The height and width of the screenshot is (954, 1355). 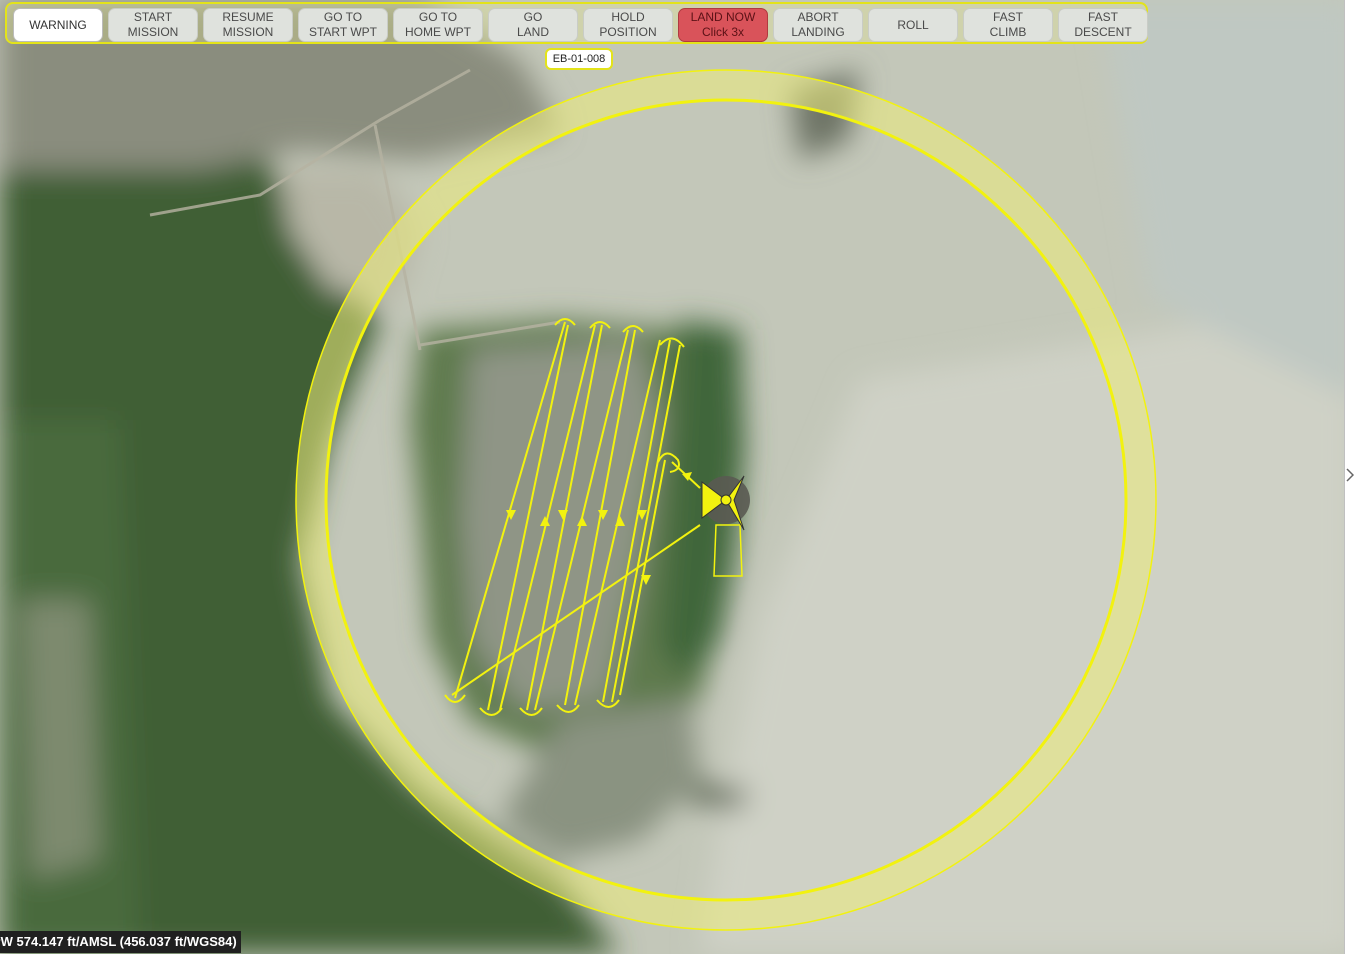 I want to click on command-button-roll: ROLL, so click(x=913, y=25).